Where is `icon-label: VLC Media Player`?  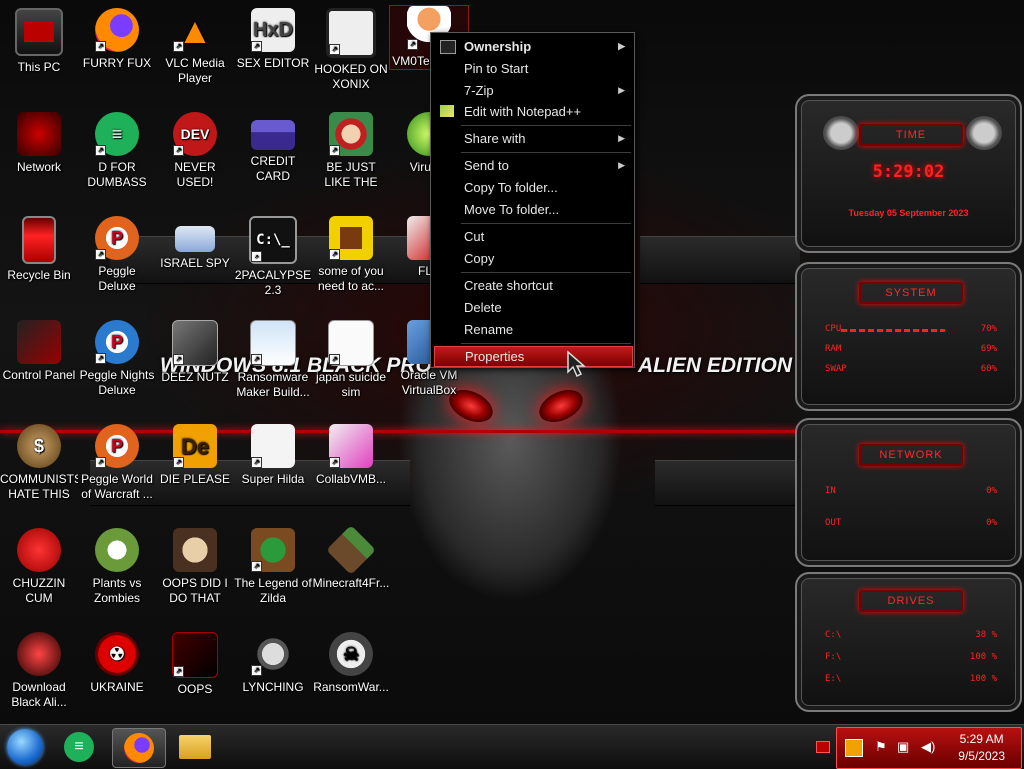
icon-label: VLC Media Player is located at coordinates (195, 70).